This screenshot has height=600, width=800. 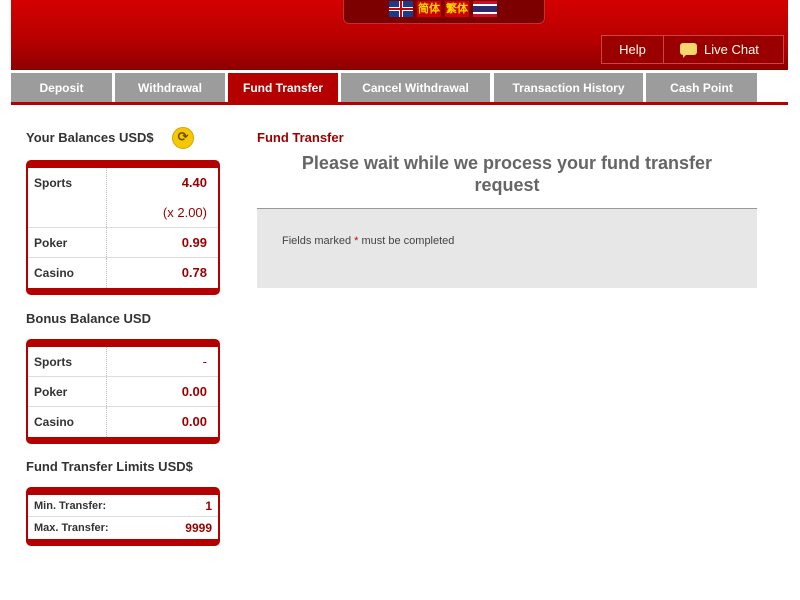 I want to click on traditional-chinese-flag-icon: 繁体, so click(x=457, y=9).